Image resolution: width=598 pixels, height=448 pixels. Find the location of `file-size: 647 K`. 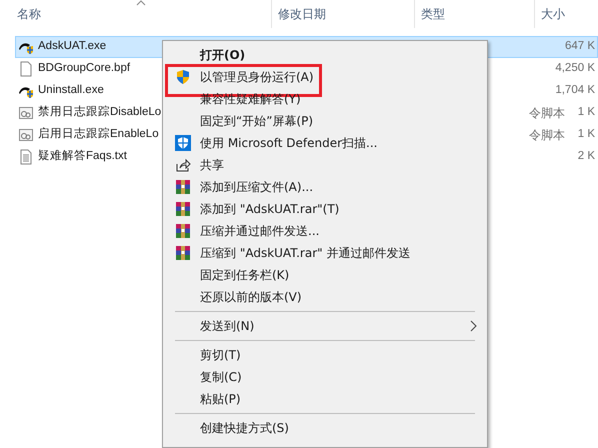

file-size: 647 K is located at coordinates (580, 46).